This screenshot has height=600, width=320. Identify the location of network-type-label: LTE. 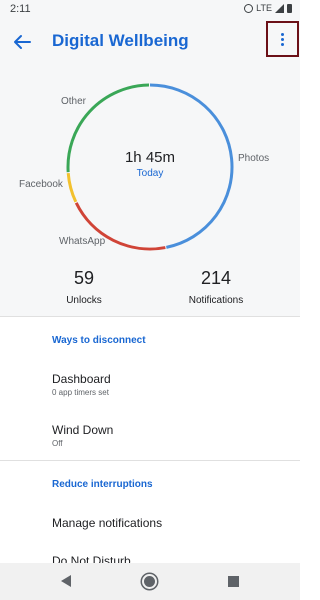
(264, 8).